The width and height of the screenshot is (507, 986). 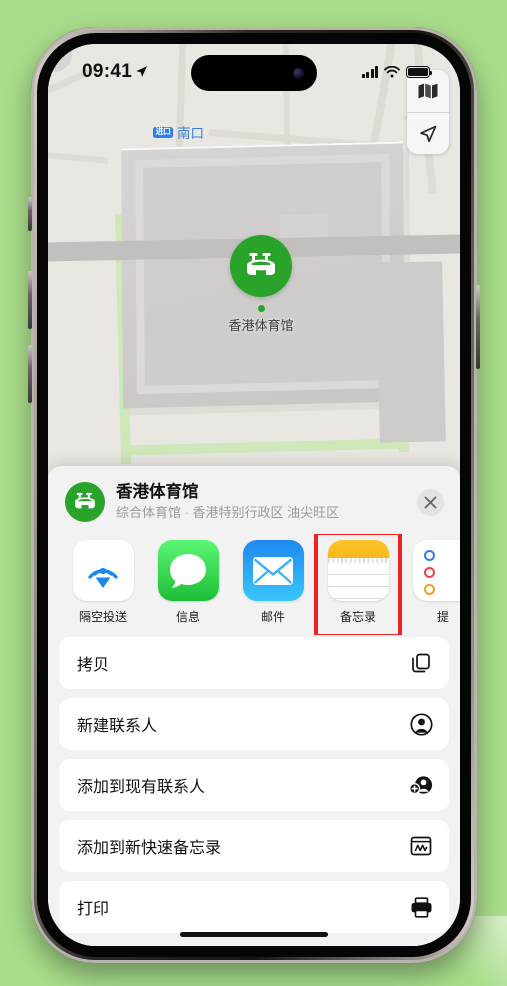 I want to click on share-app-label: 提, so click(x=442, y=617).